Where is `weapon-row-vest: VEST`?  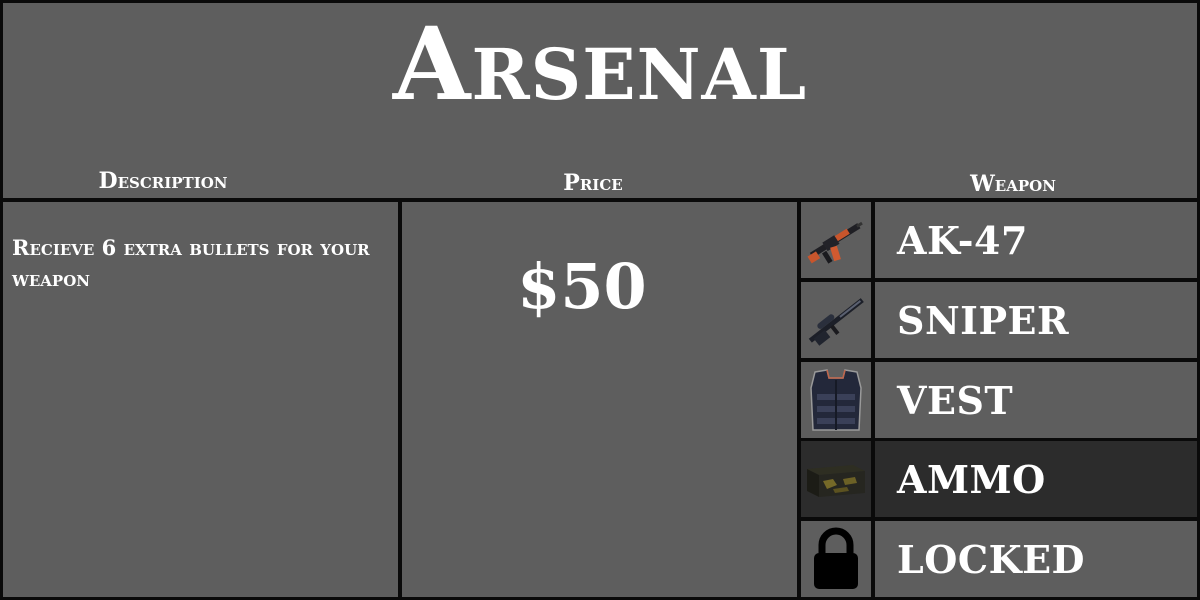
weapon-row-vest: VEST is located at coordinates (999, 400).